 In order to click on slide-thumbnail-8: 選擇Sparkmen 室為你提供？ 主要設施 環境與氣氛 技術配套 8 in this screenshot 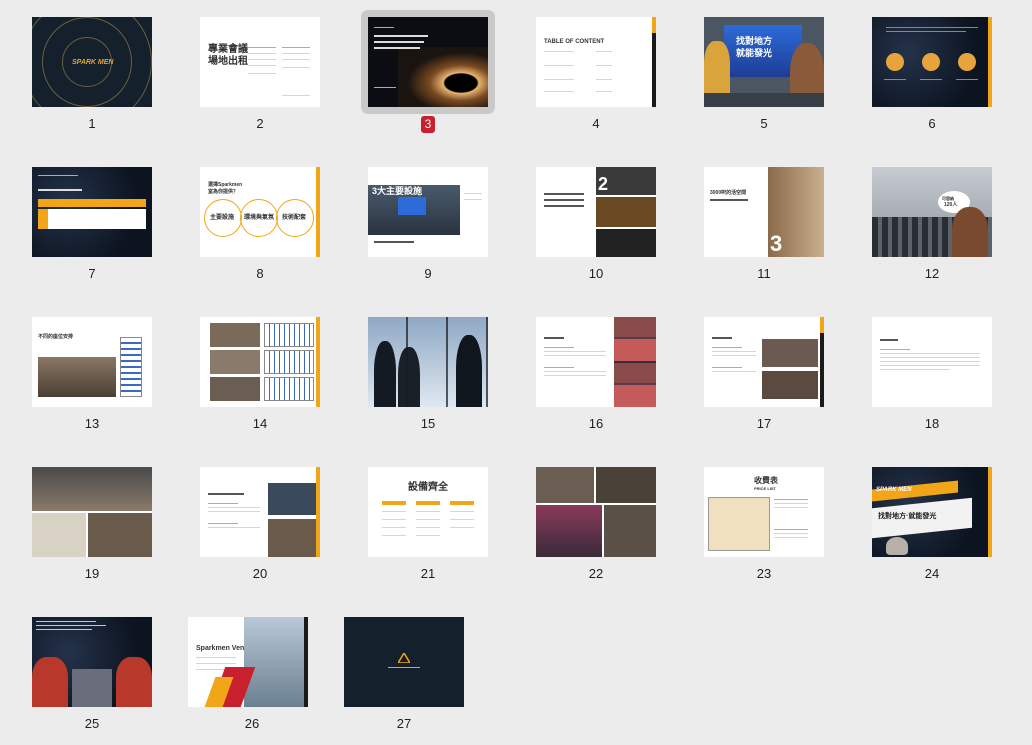, I will do `click(252, 215)`.